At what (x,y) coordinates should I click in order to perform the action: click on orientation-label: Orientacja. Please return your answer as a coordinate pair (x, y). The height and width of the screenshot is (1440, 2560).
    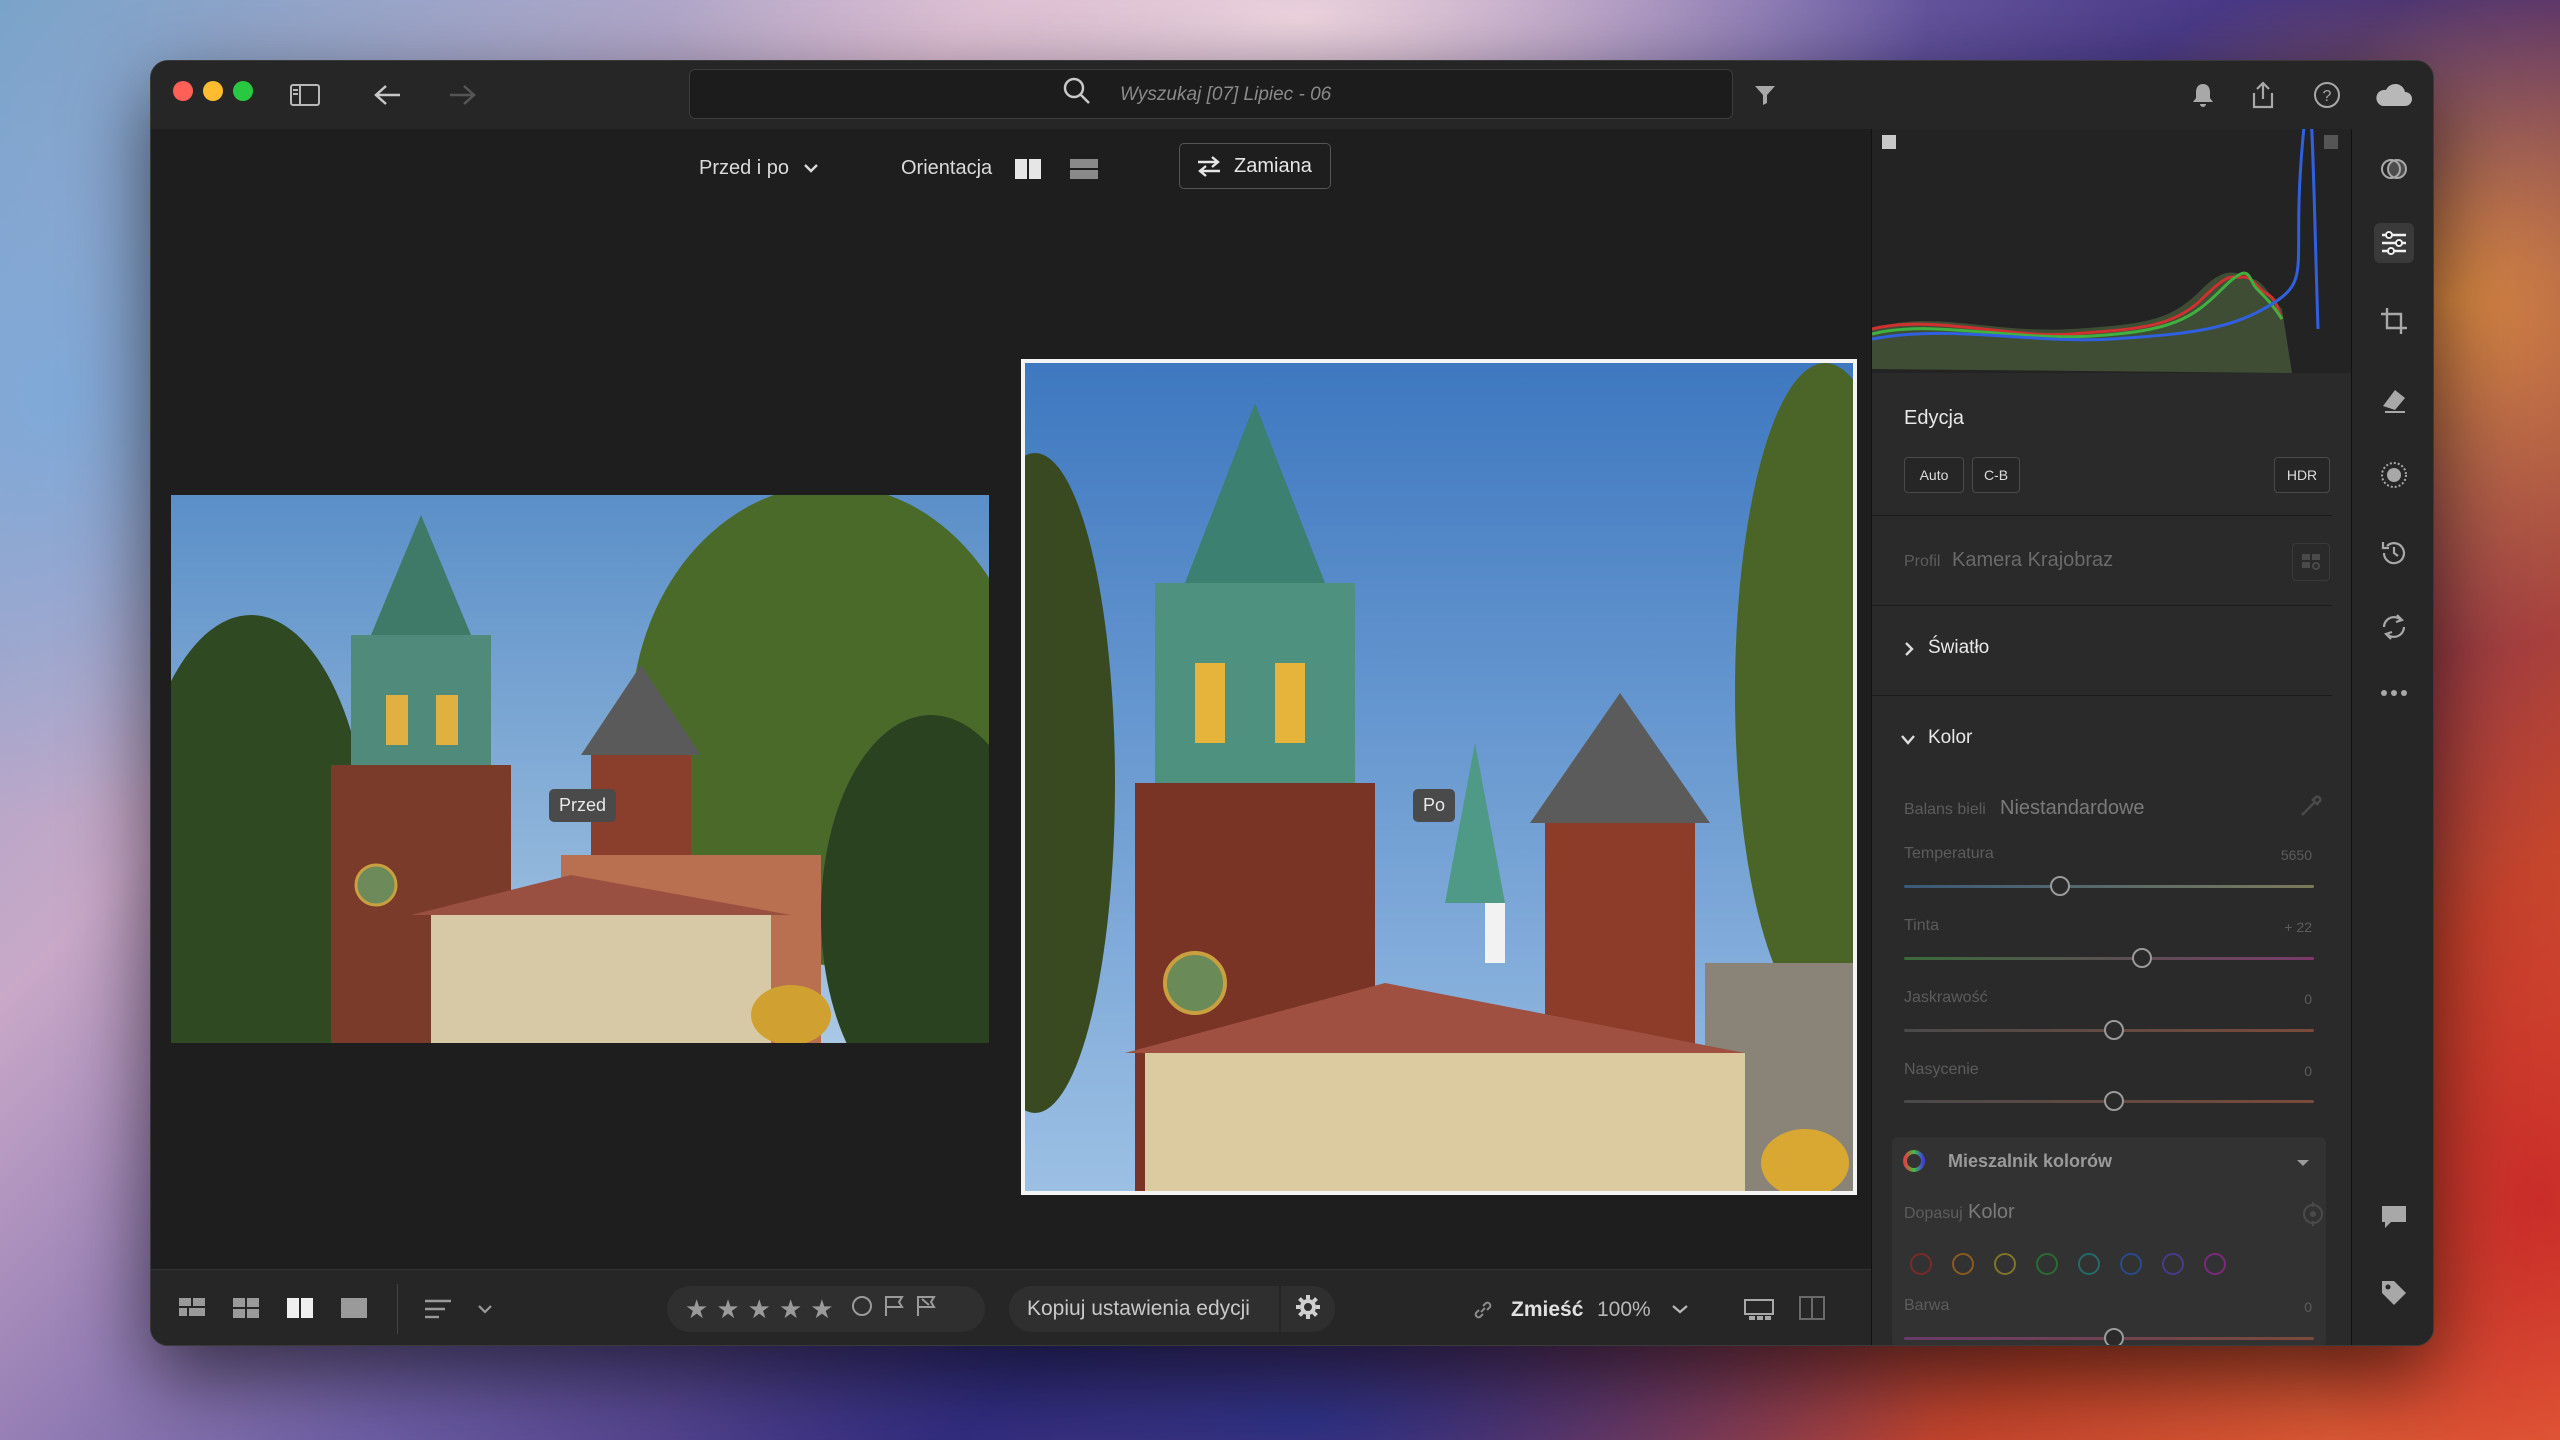
    Looking at the image, I should click on (947, 168).